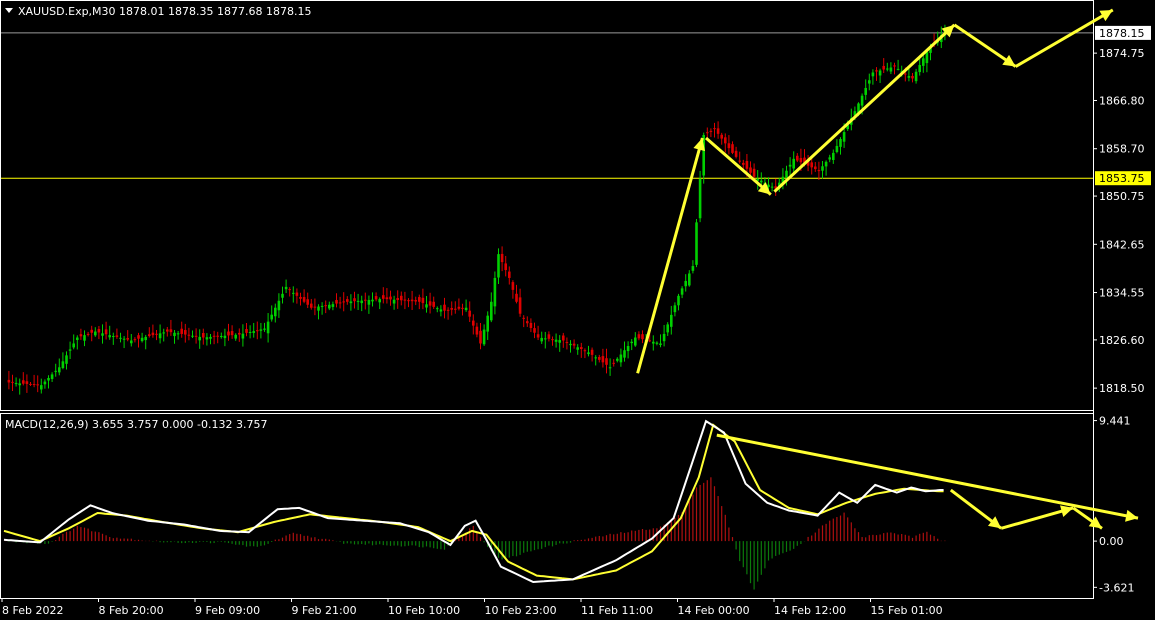 The image size is (1155, 620). What do you see at coordinates (9, 10) in the screenshot?
I see `chart-menu-triangle-icon` at bounding box center [9, 10].